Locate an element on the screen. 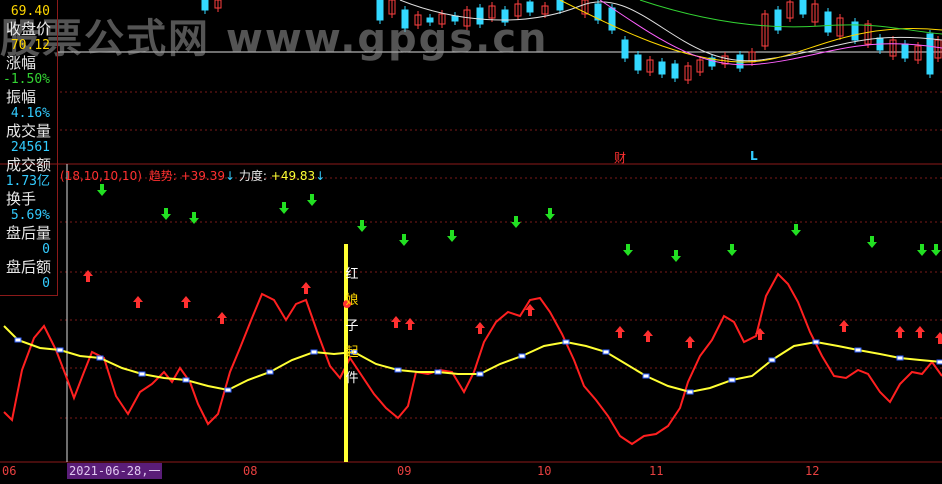  tick-11: 11 is located at coordinates (656, 471).